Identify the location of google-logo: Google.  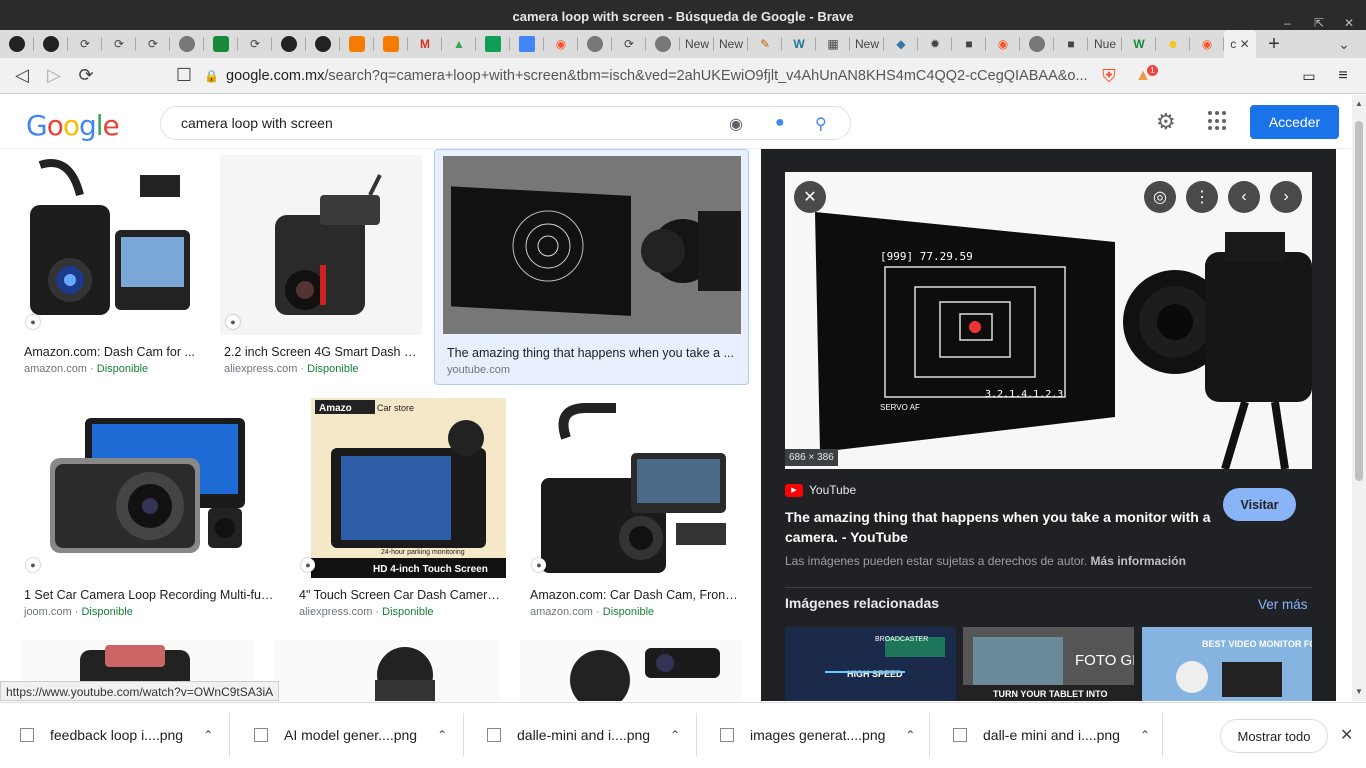
(73, 125).